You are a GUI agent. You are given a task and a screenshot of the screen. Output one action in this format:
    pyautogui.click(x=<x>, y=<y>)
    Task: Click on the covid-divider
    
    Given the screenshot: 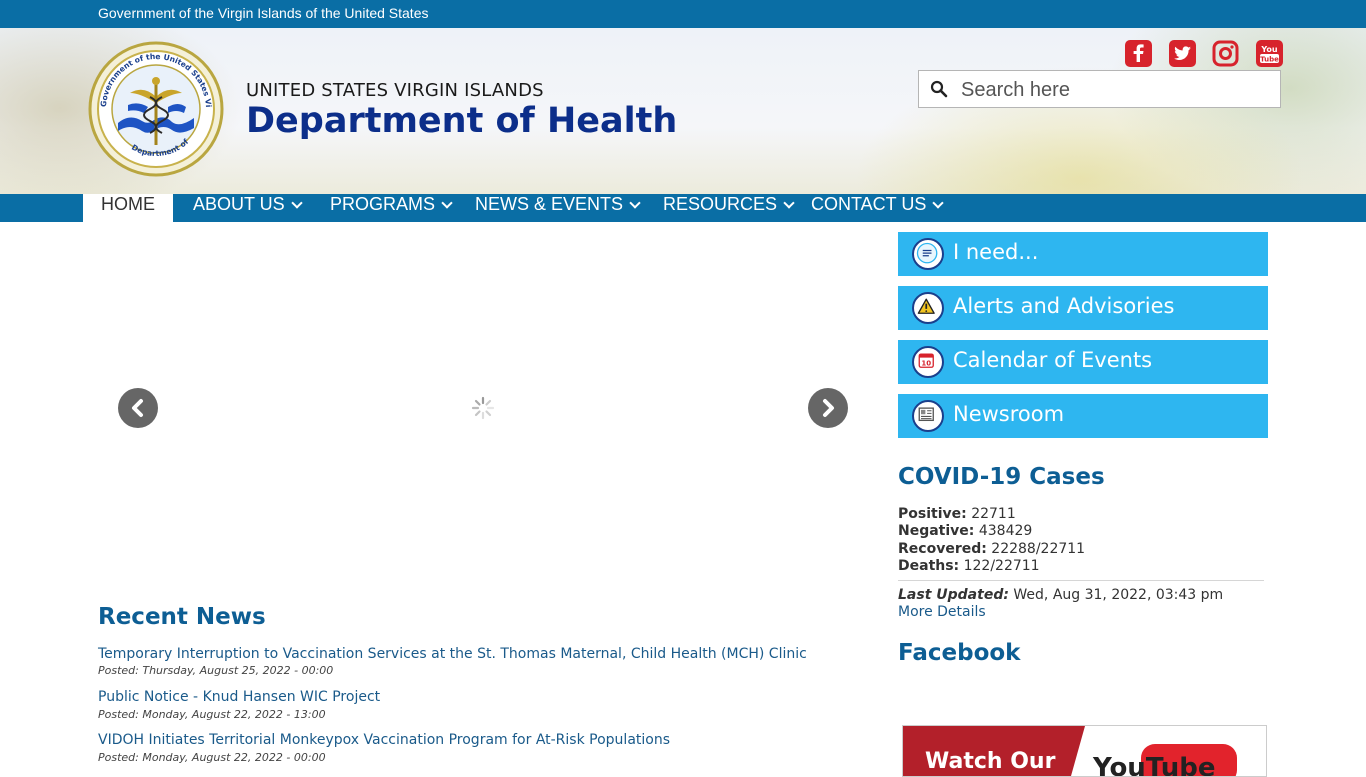 What is the action you would take?
    pyautogui.click(x=1081, y=580)
    